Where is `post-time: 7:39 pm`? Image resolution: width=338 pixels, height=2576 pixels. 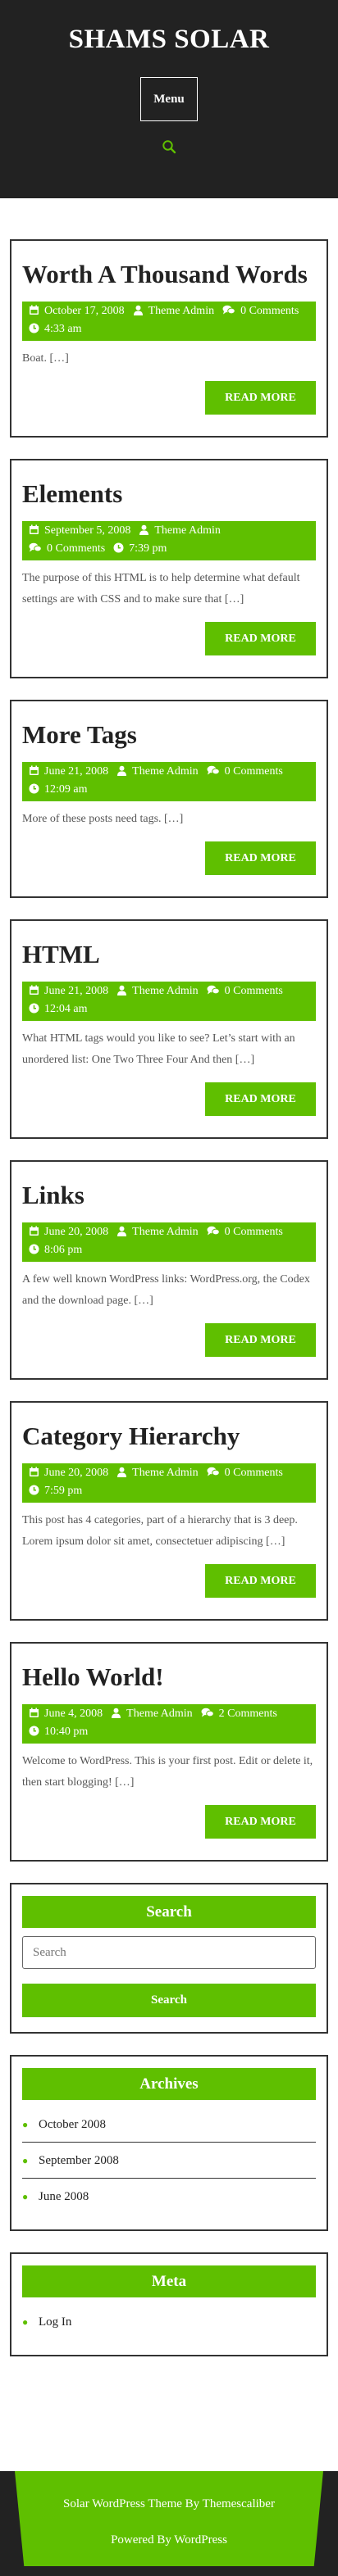
post-time: 7:39 pm is located at coordinates (140, 548).